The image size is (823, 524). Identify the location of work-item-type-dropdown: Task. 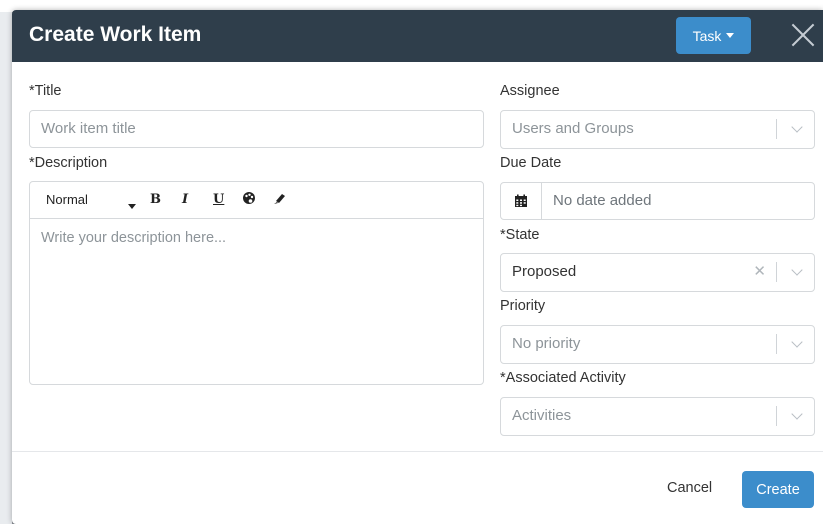
(713, 35).